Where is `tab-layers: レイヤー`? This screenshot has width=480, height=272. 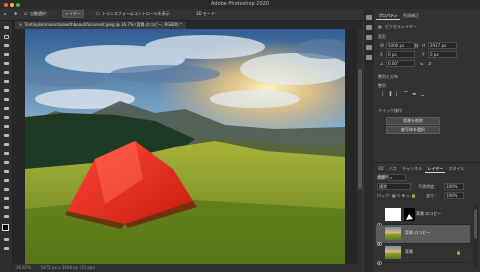 tab-layers: レイヤー is located at coordinates (435, 169).